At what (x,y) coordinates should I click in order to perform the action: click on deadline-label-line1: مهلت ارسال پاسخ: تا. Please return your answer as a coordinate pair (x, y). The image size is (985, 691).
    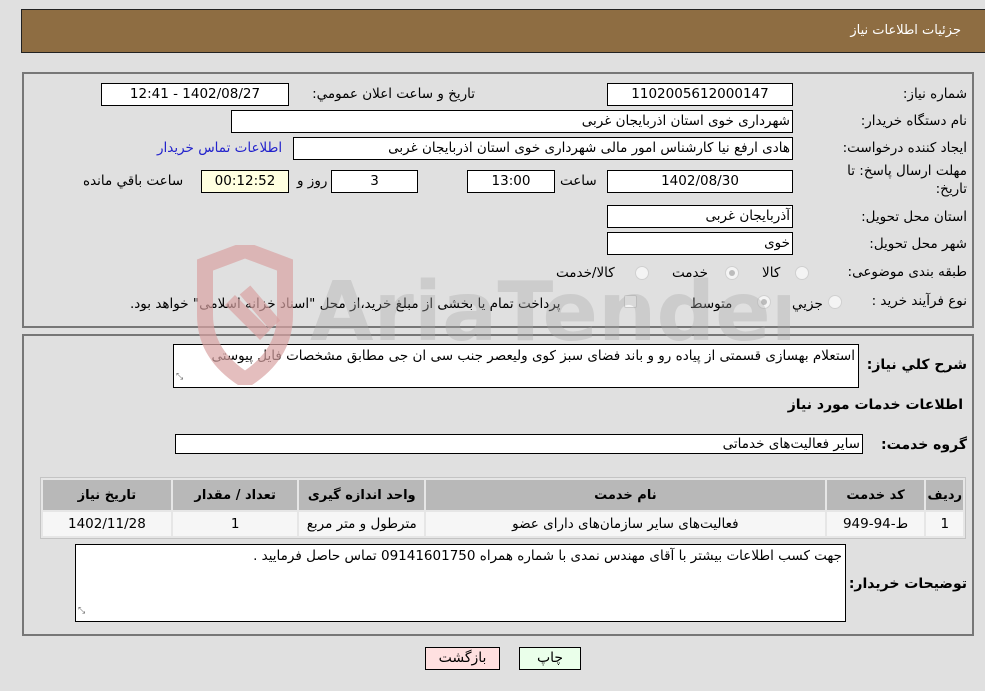
    Looking at the image, I should click on (907, 171).